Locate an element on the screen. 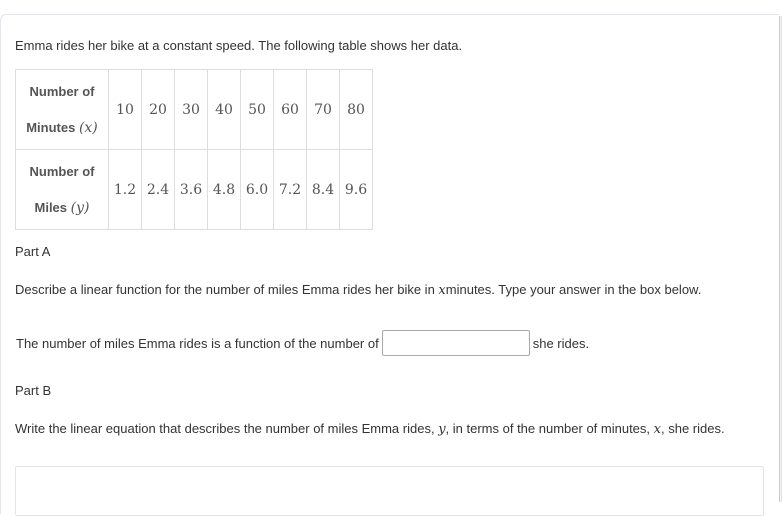 This screenshot has width=783, height=516. table-cell: 3.6 is located at coordinates (191, 189).